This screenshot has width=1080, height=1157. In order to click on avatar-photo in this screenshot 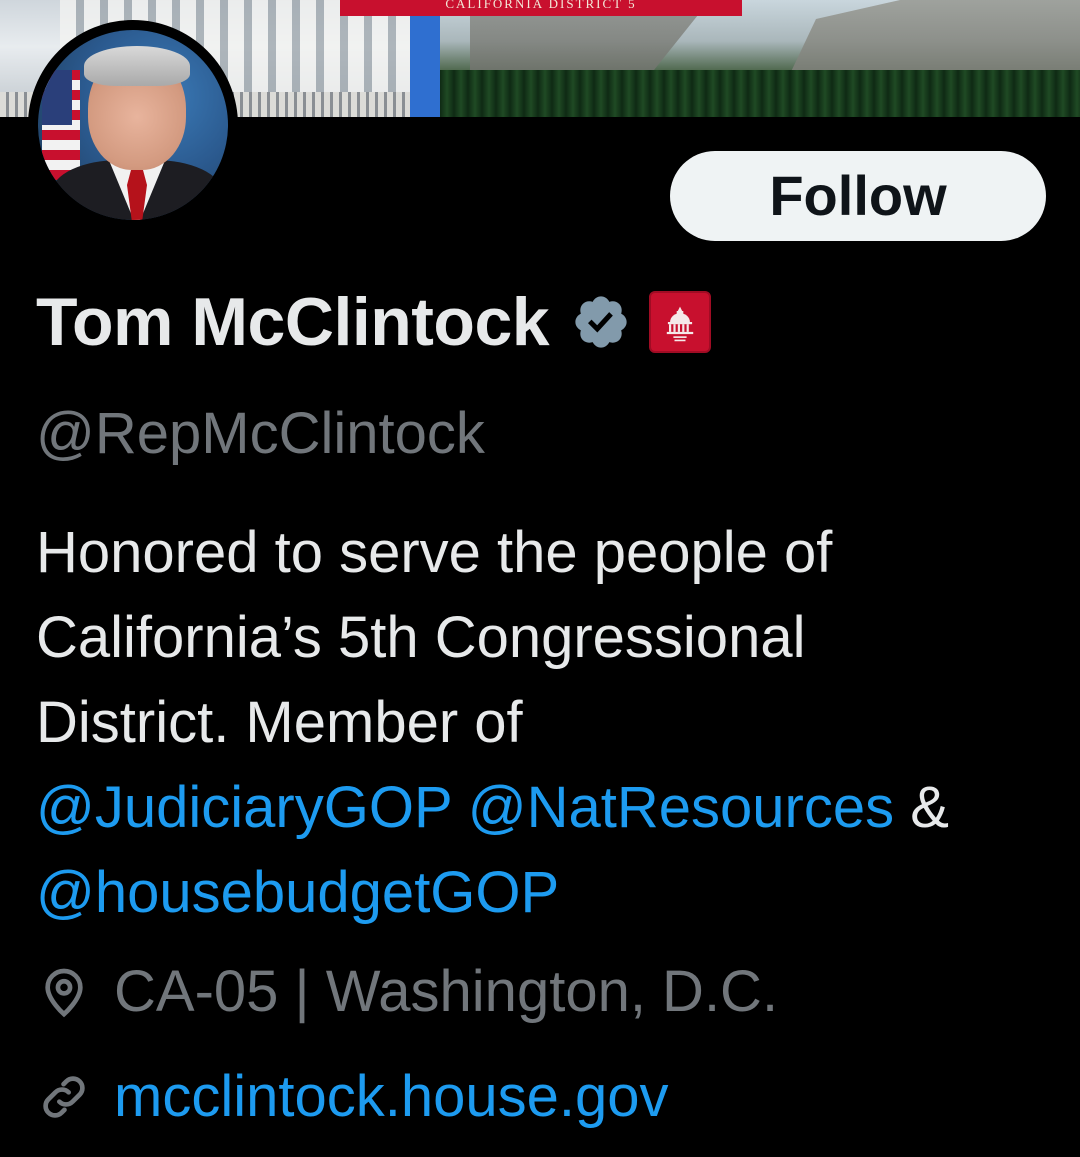, I will do `click(133, 125)`.